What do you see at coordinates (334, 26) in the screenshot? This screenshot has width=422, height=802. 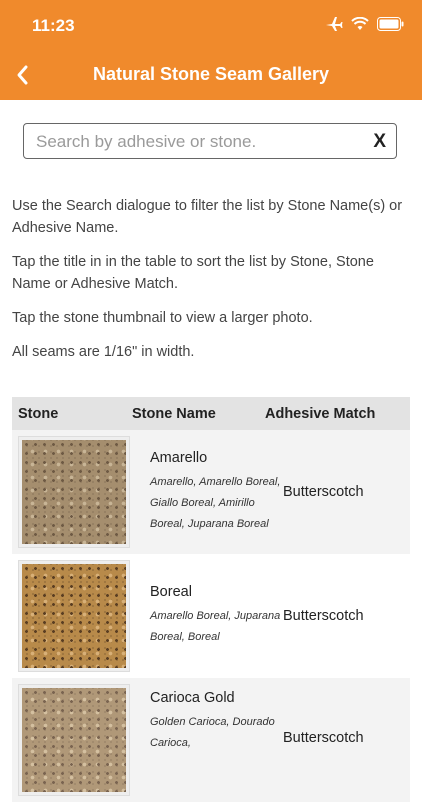 I see `airplane-icon` at bounding box center [334, 26].